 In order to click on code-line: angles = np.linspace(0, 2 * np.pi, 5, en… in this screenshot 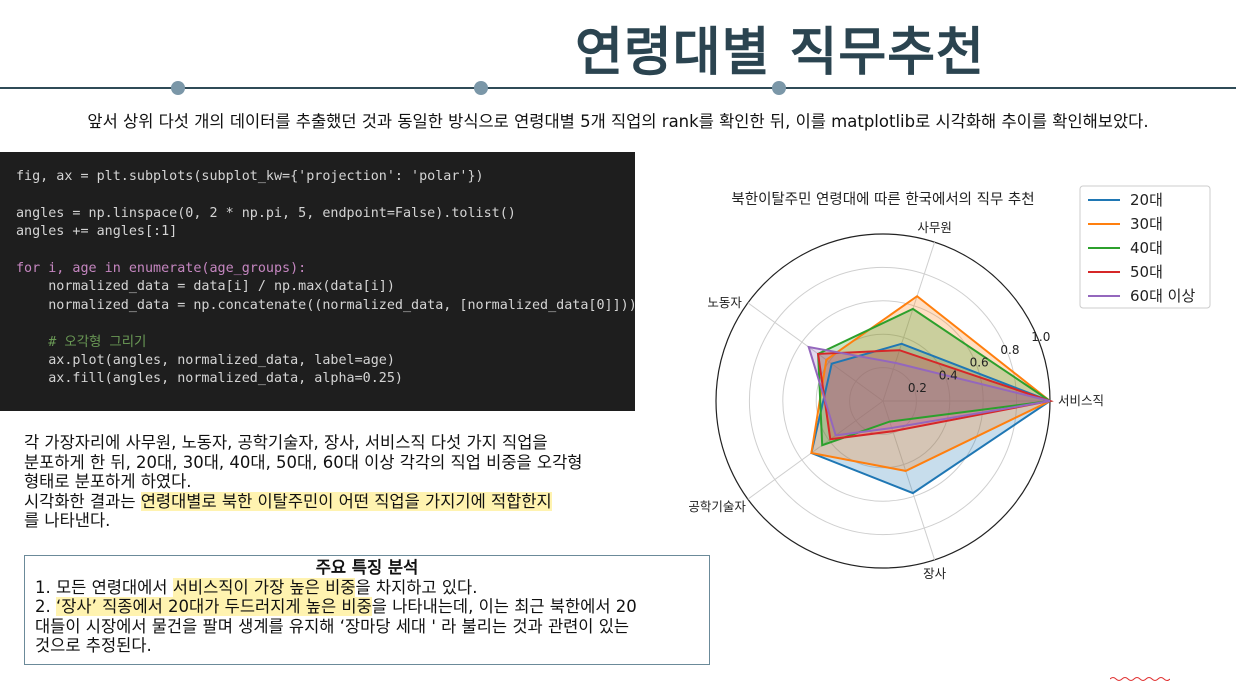, I will do `click(266, 213)`.